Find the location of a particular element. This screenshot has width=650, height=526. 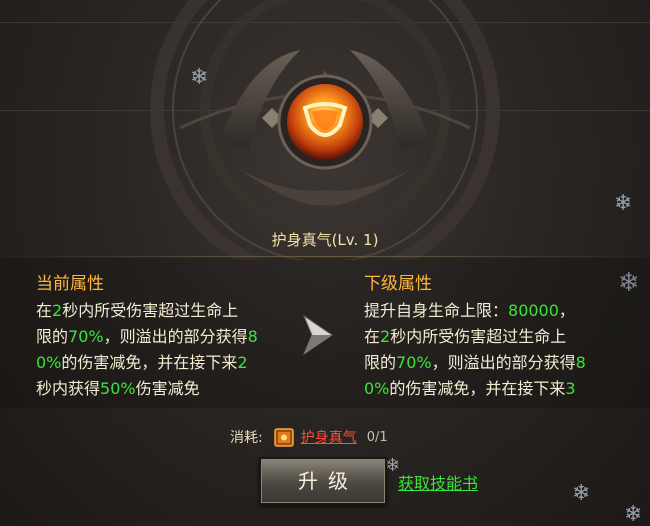

attribute-line: 秒内获得50%伤害减免 is located at coordinates (162, 389).